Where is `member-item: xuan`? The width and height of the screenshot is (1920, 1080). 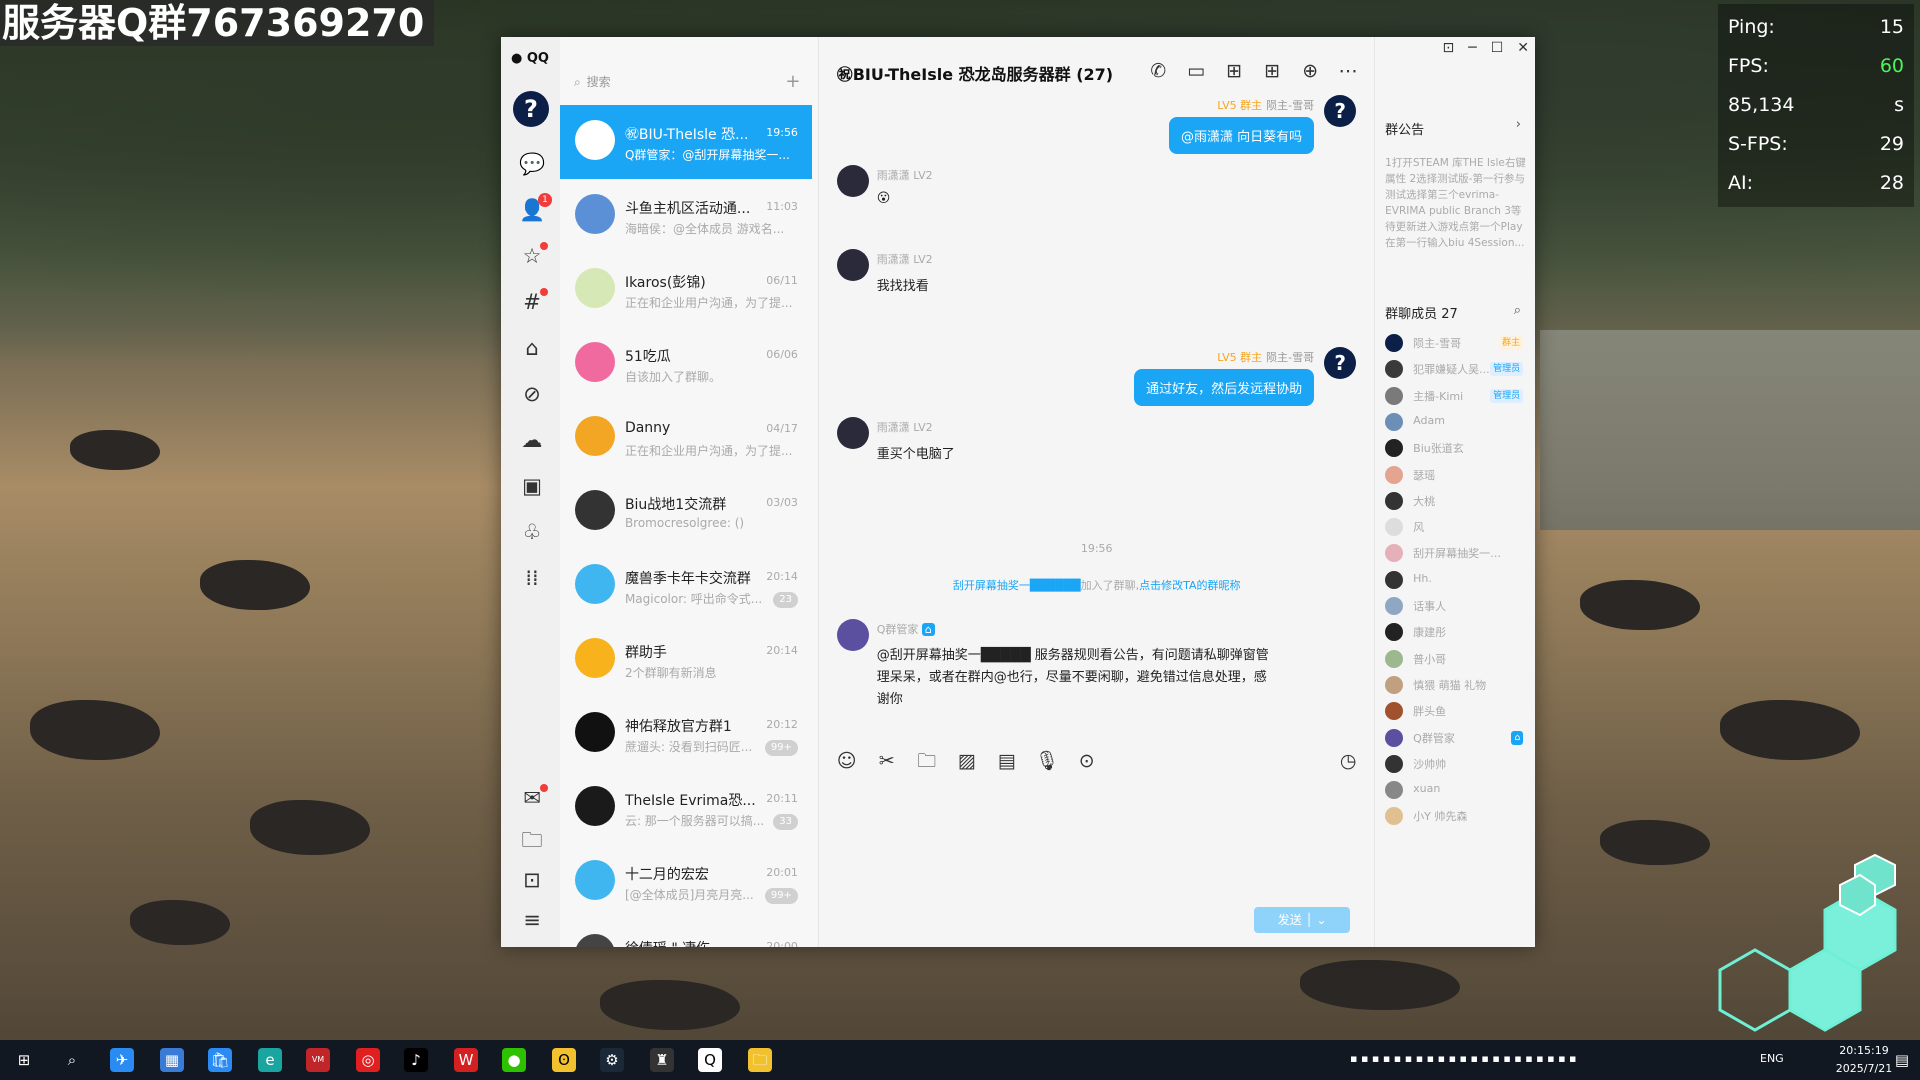 member-item: xuan is located at coordinates (1460, 790).